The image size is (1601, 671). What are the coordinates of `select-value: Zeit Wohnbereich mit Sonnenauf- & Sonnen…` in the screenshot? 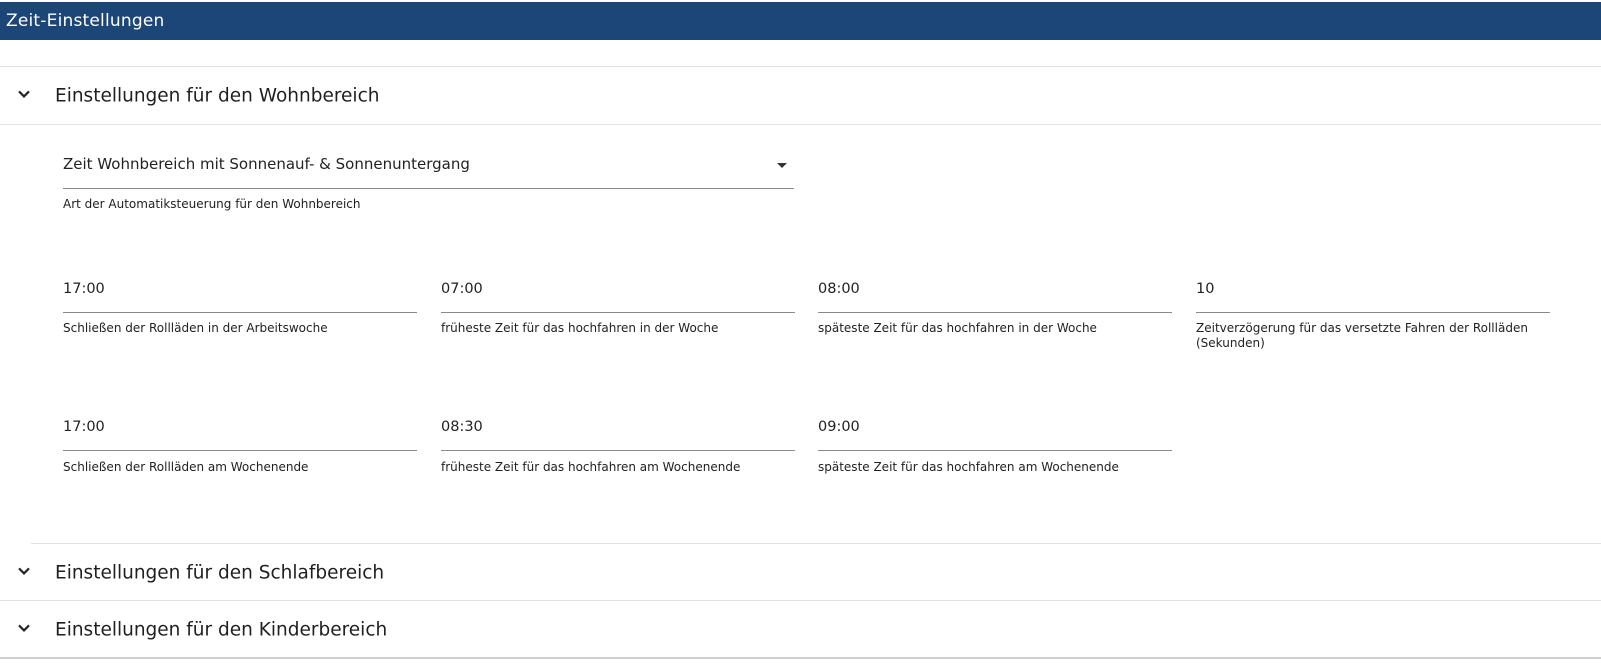 It's located at (266, 164).